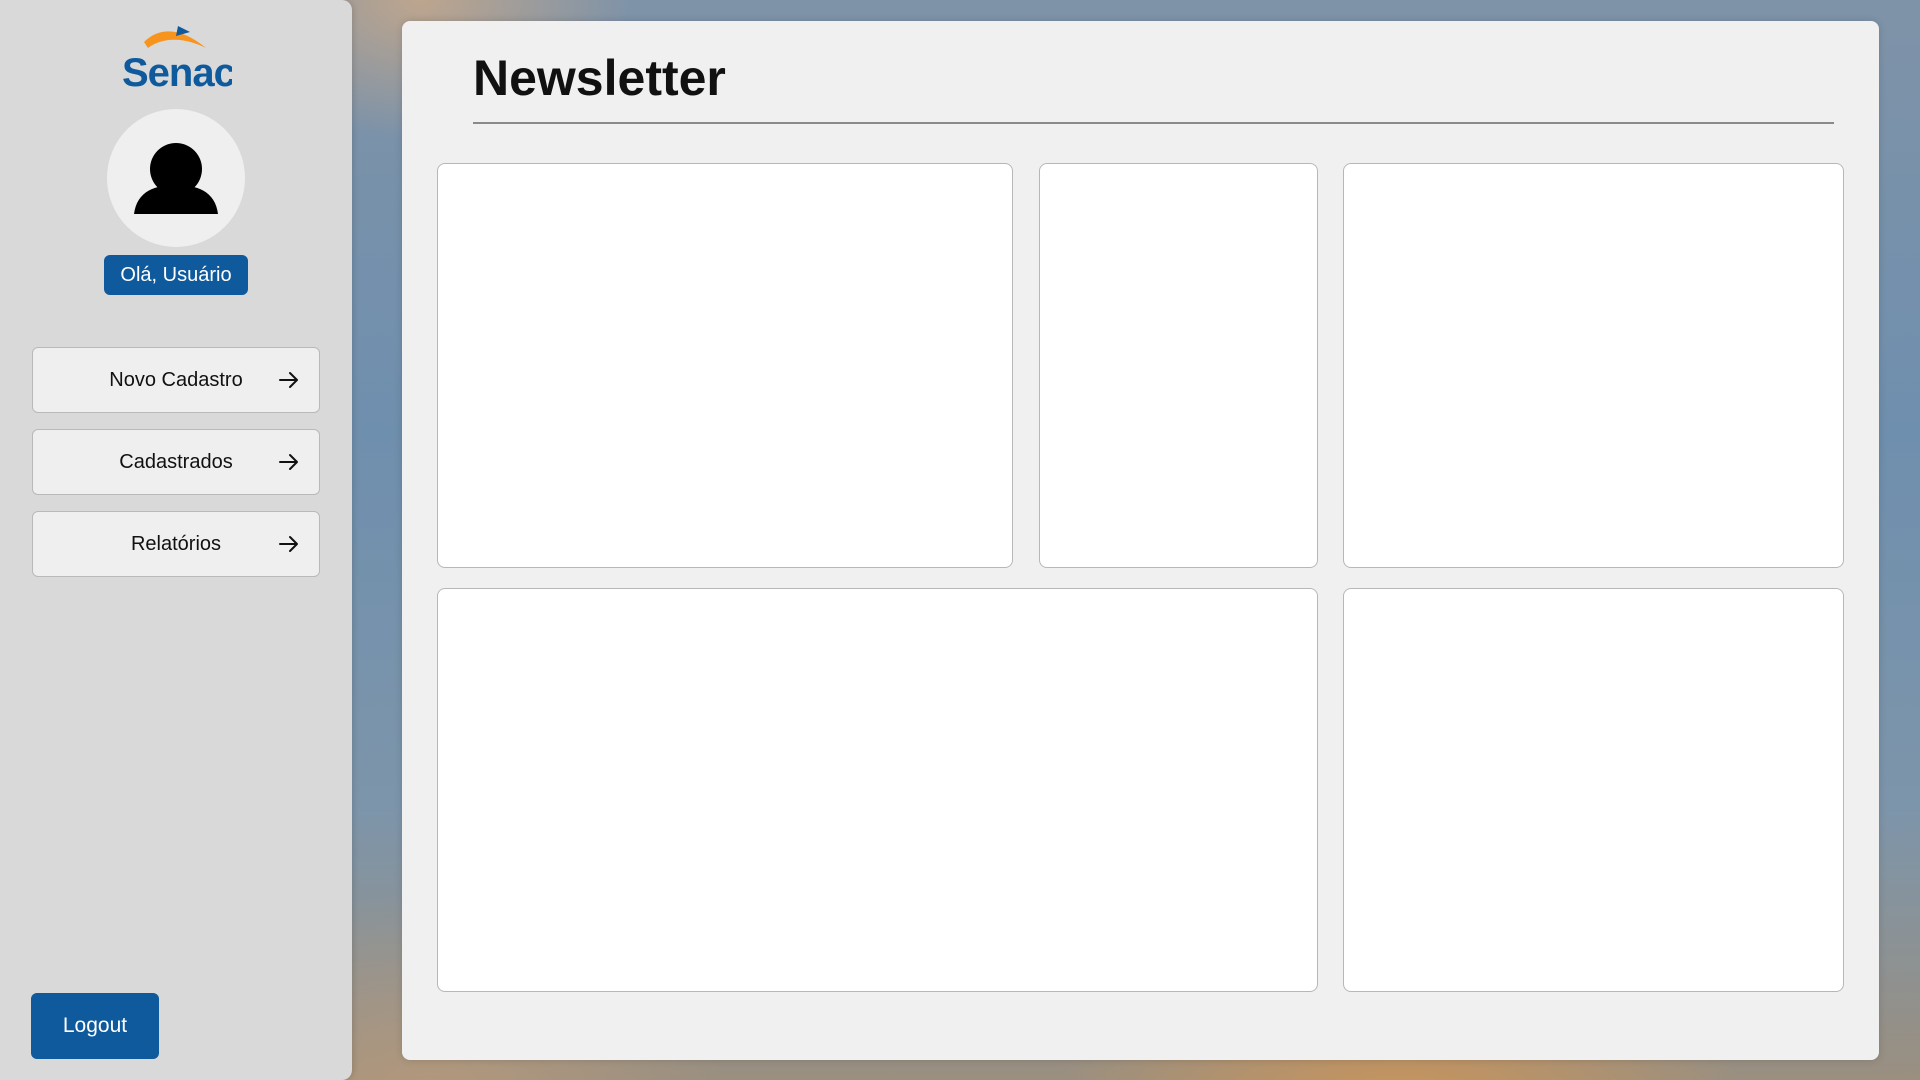 Image resolution: width=1920 pixels, height=1080 pixels. I want to click on senac-logo: Senac, so click(178, 59).